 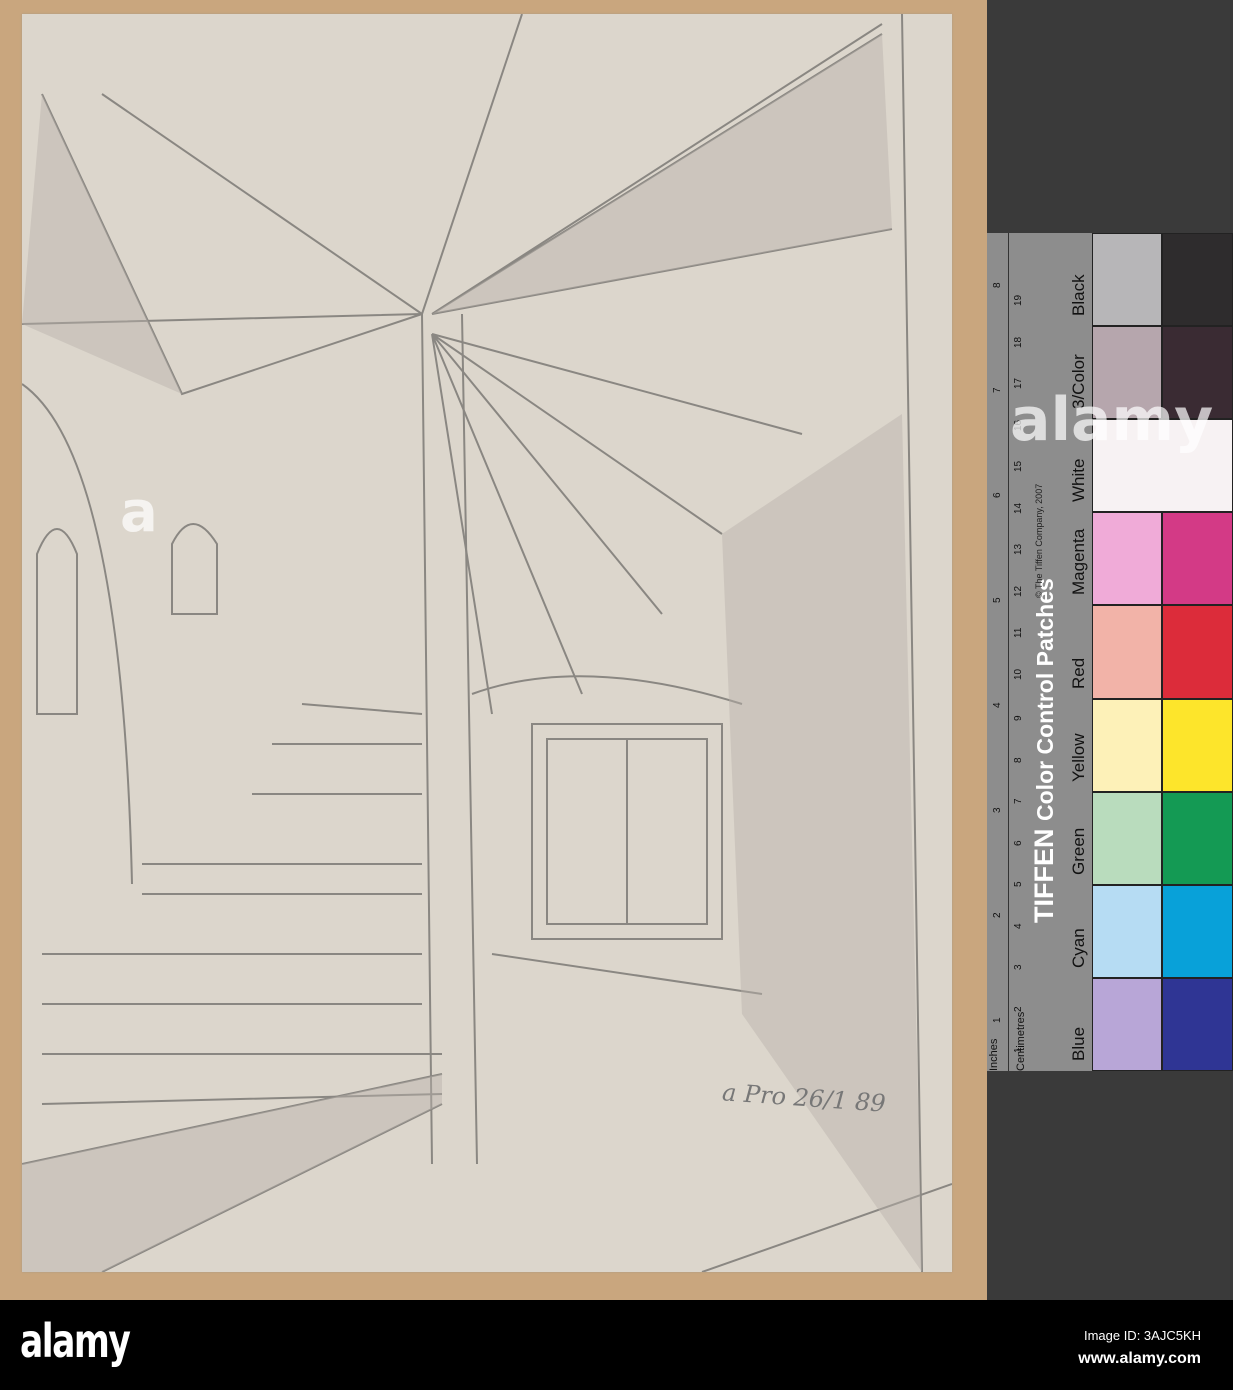 I want to click on cm-tick: 1, so click(x=1018, y=1050).